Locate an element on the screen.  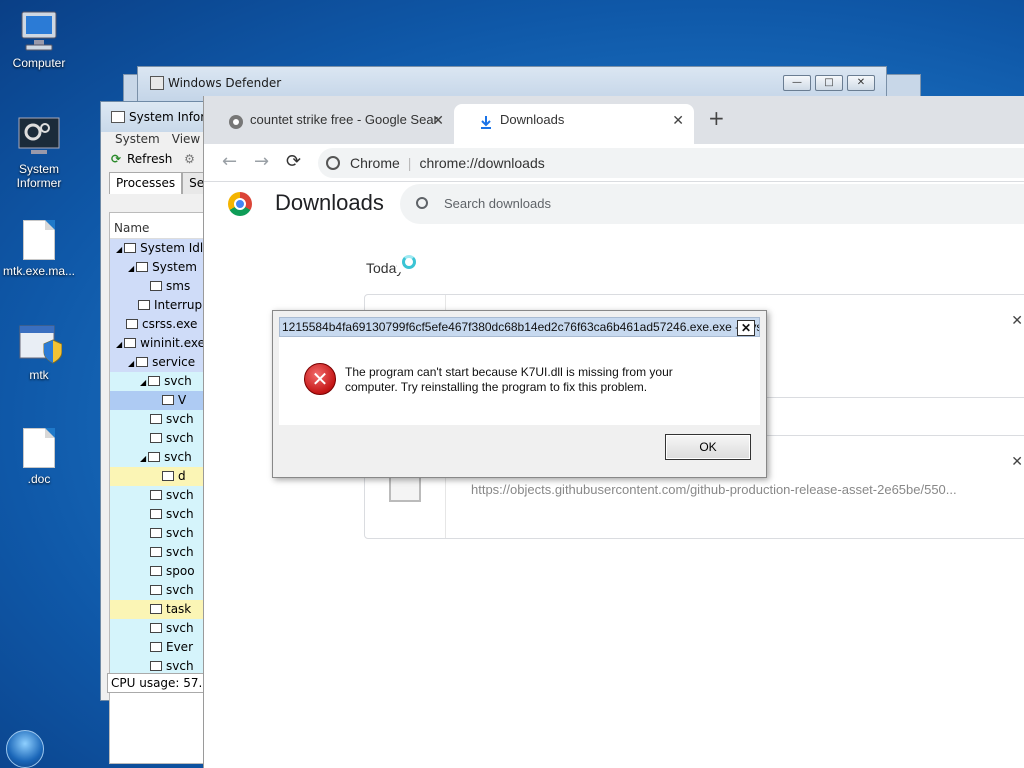
process-row: ◢ service is located at coordinates (160, 362).